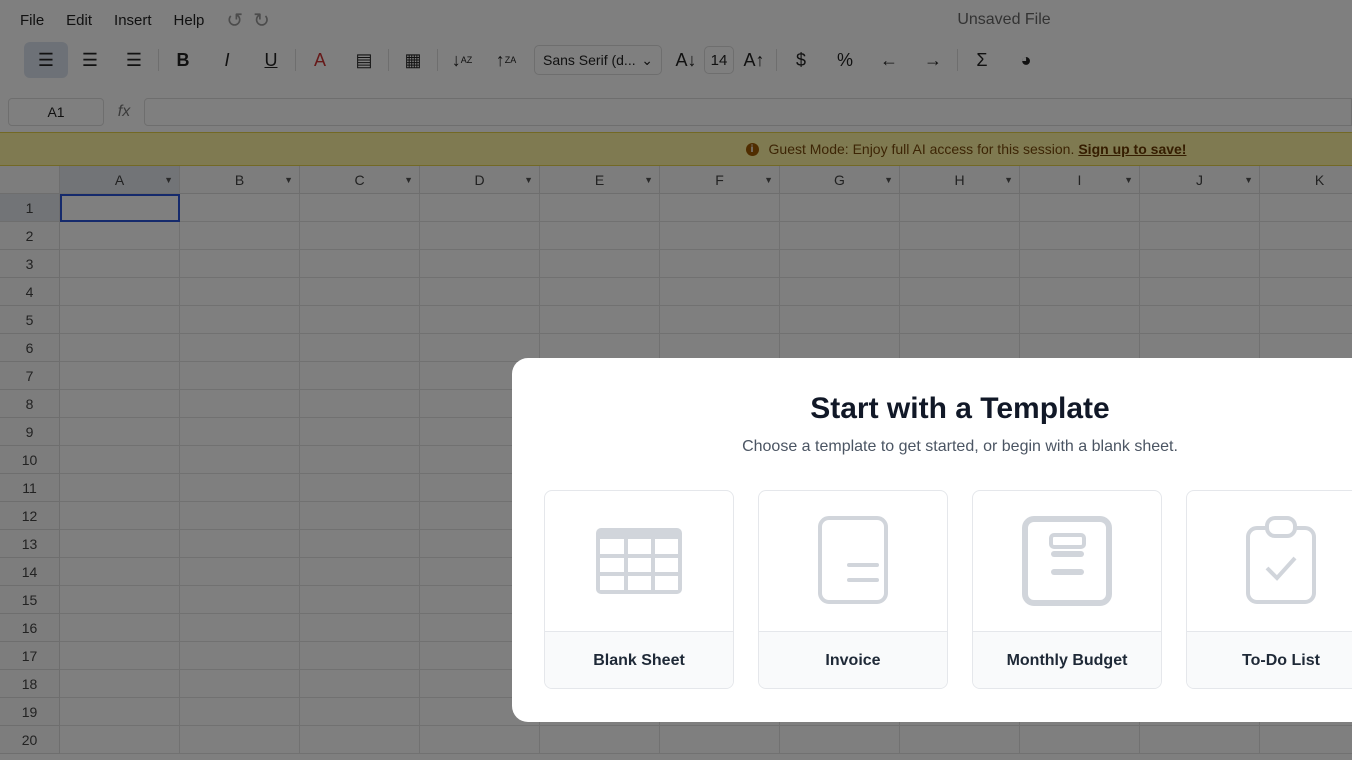 This screenshot has width=1352, height=760. Describe the element at coordinates (1067, 660) in the screenshot. I see `template-label: Monthly Budget` at that location.